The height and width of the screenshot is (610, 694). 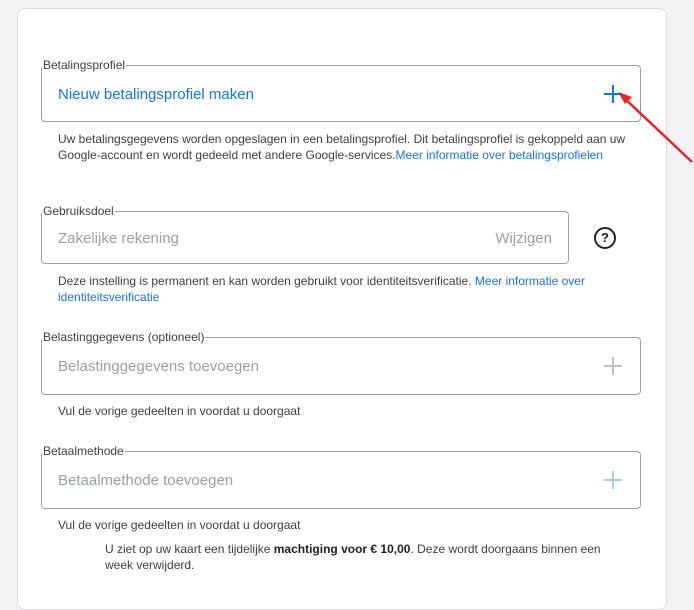 I want to click on help-circle-icon: ?, so click(x=605, y=238).